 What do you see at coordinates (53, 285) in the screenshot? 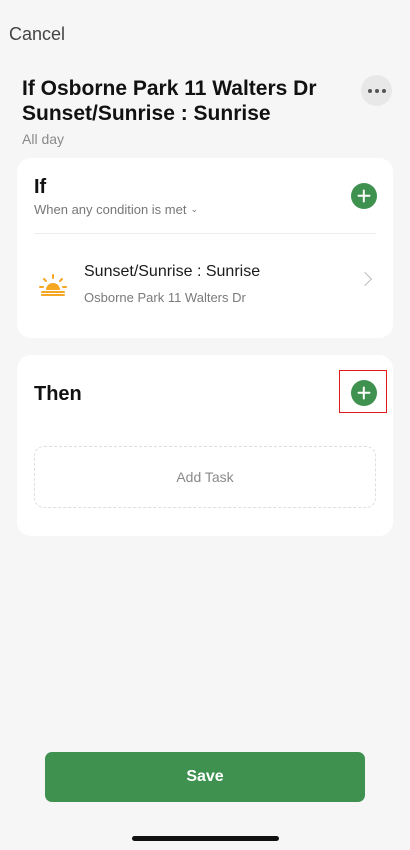
I see `sunrise-icon` at bounding box center [53, 285].